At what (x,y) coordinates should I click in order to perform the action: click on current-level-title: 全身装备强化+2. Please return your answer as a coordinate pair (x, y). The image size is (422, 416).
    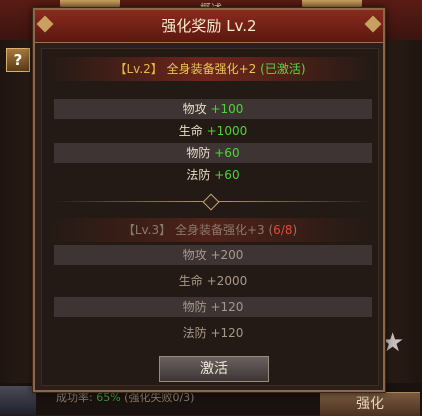
    Looking at the image, I should click on (211, 69).